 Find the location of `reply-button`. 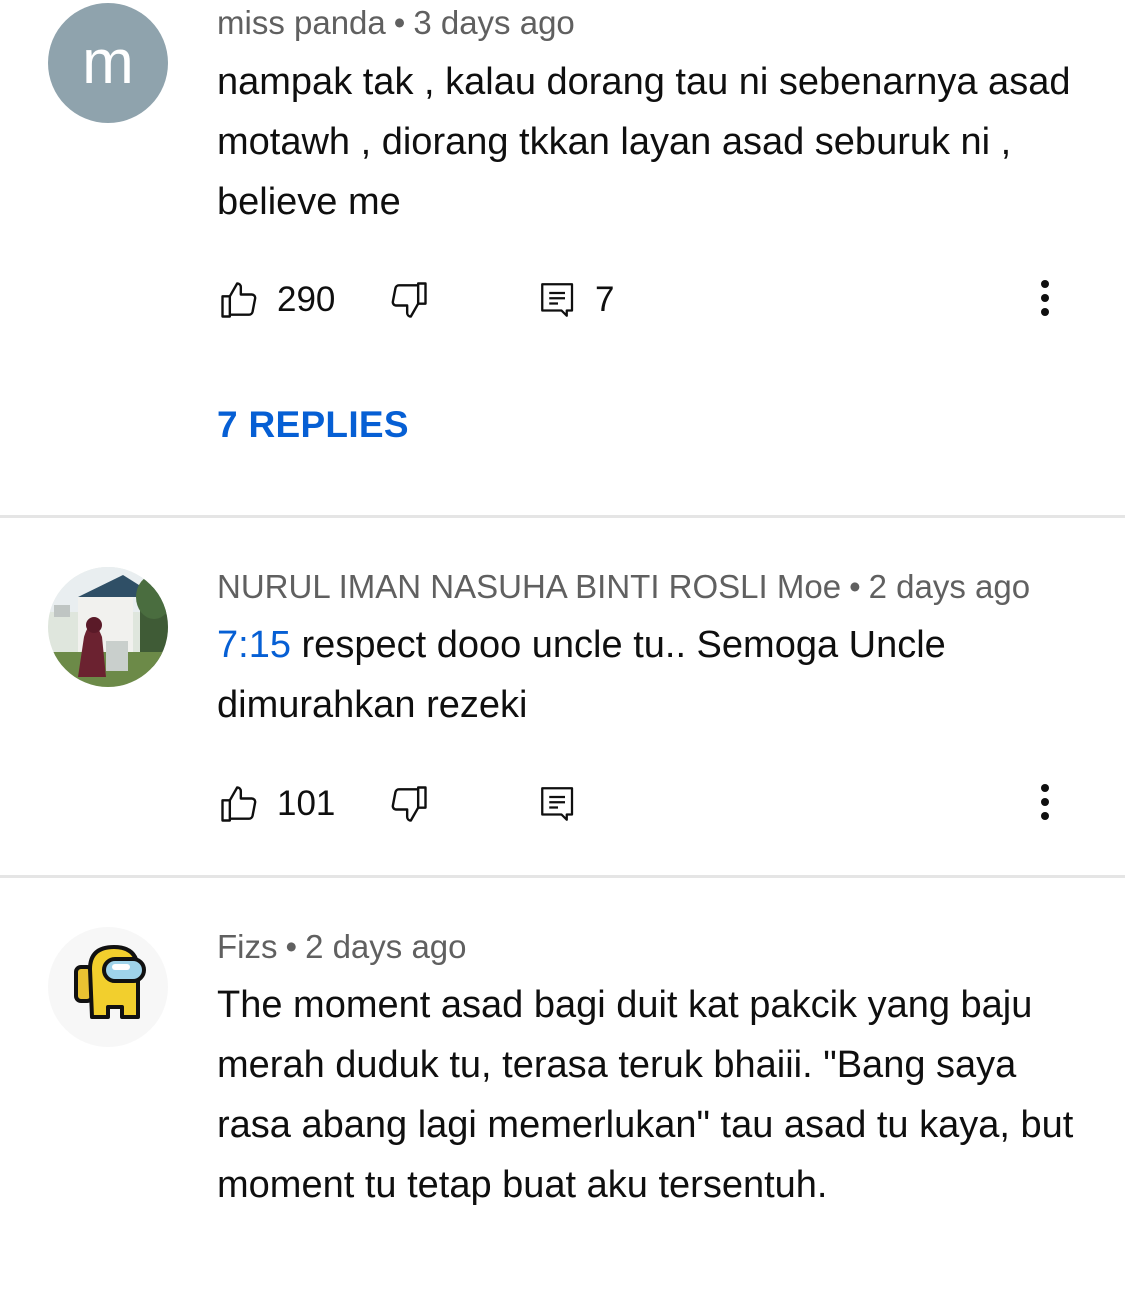

reply-button is located at coordinates (558, 804).